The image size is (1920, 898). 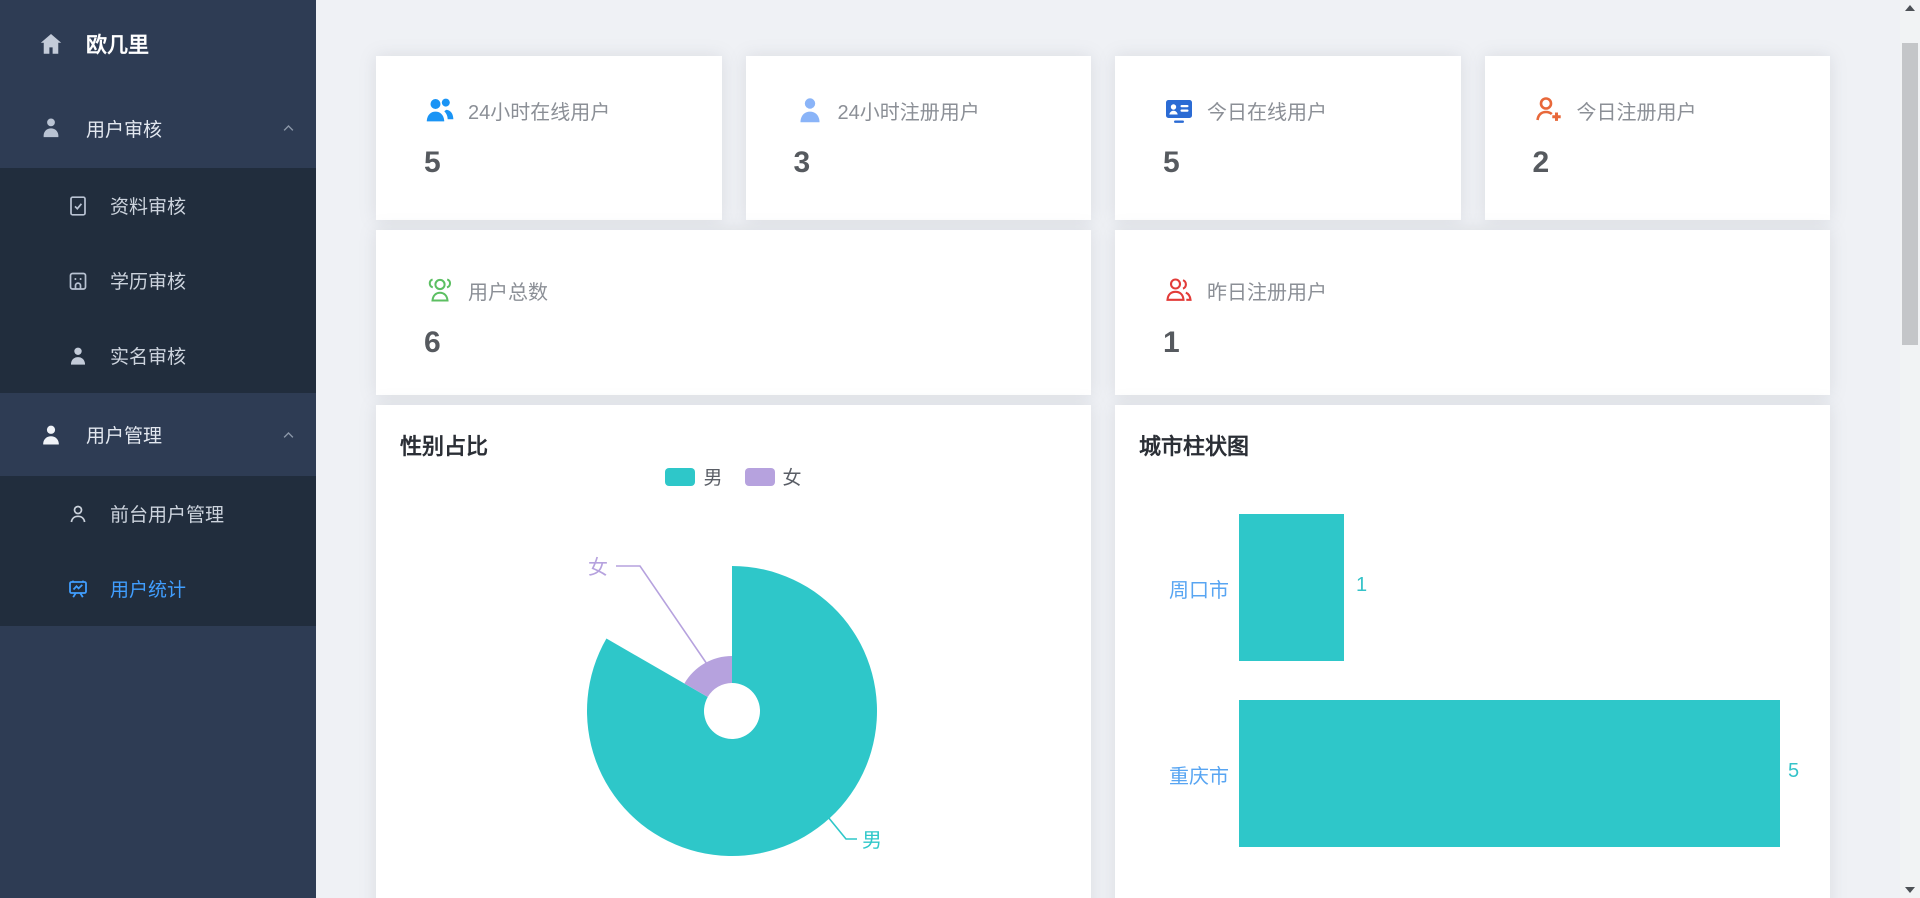 I want to click on user-audit-icon, so click(x=51, y=128).